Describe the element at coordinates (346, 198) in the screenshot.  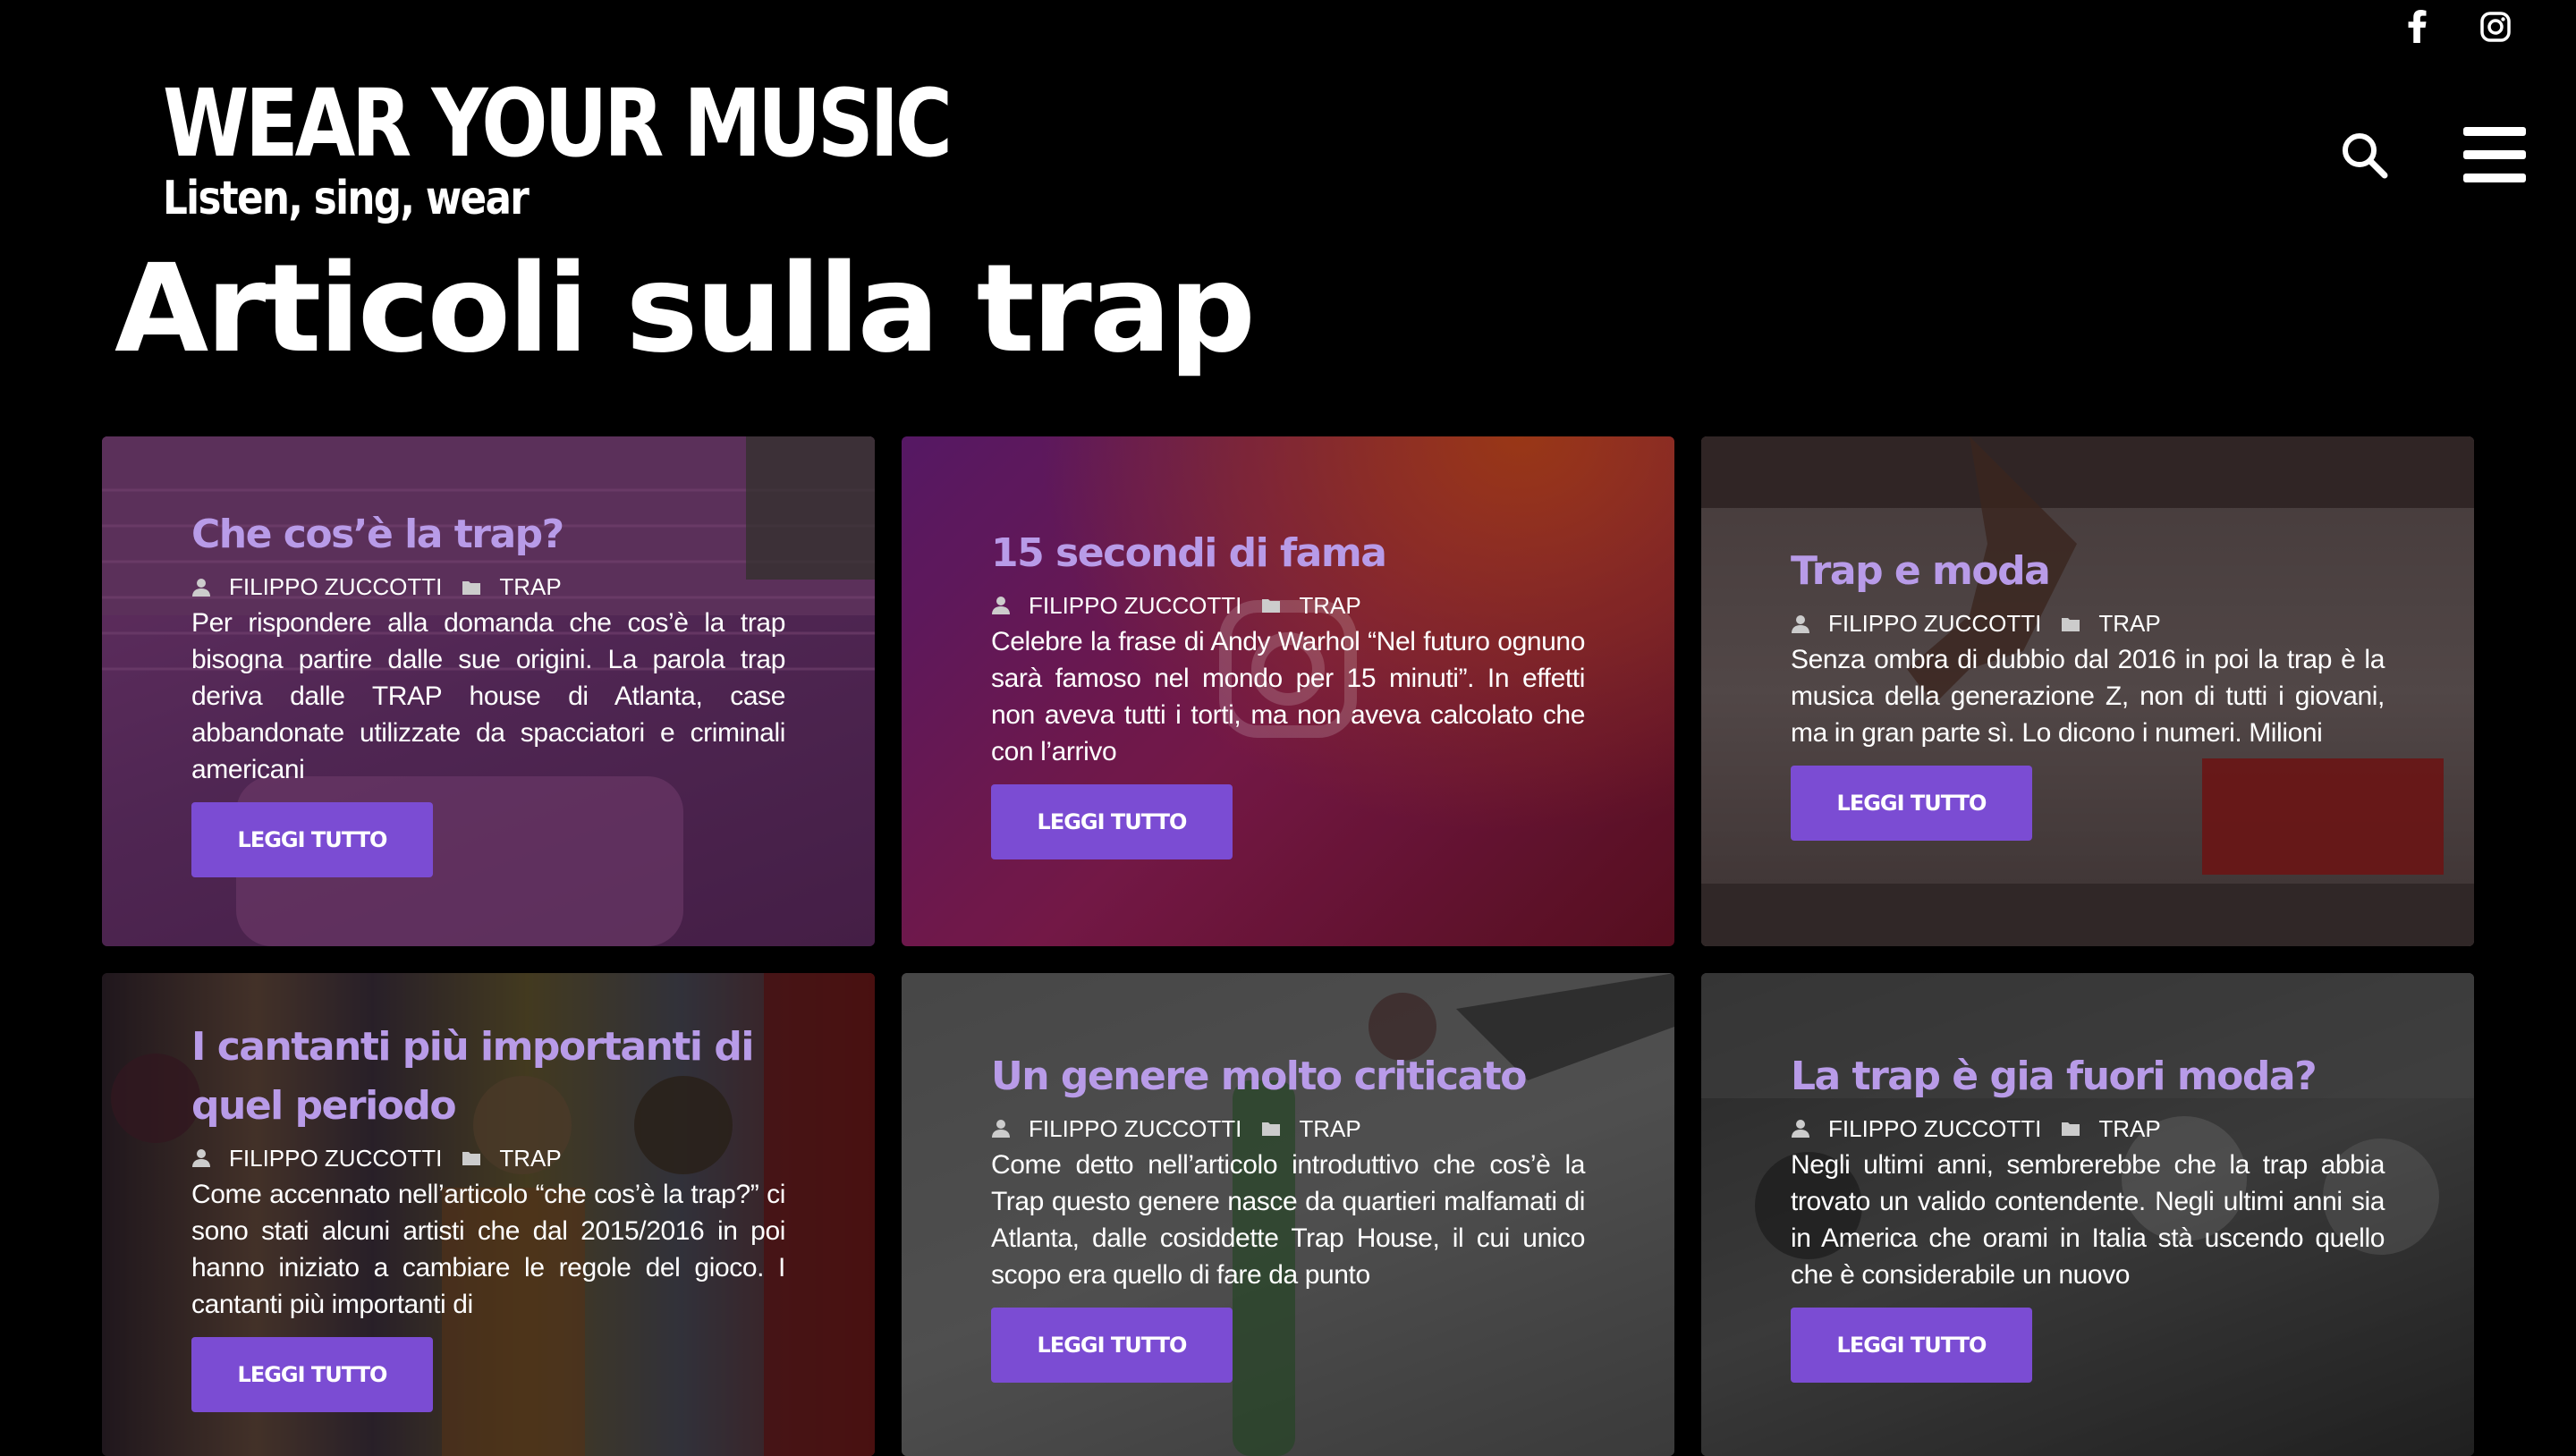
I see `site-tagline: Listen, sing, wear` at that location.